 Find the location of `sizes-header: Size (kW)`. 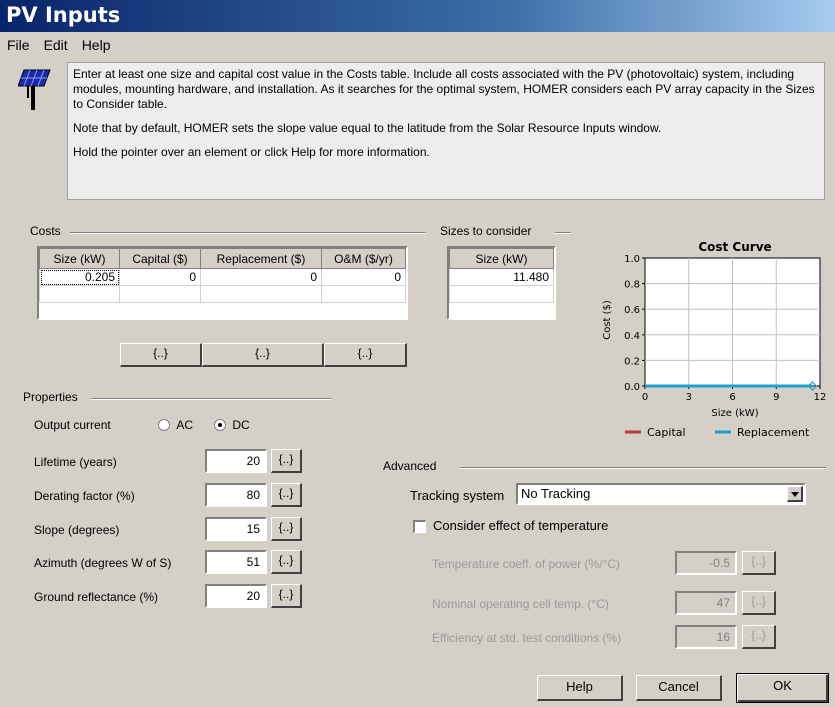

sizes-header: Size (kW) is located at coordinates (501, 258).